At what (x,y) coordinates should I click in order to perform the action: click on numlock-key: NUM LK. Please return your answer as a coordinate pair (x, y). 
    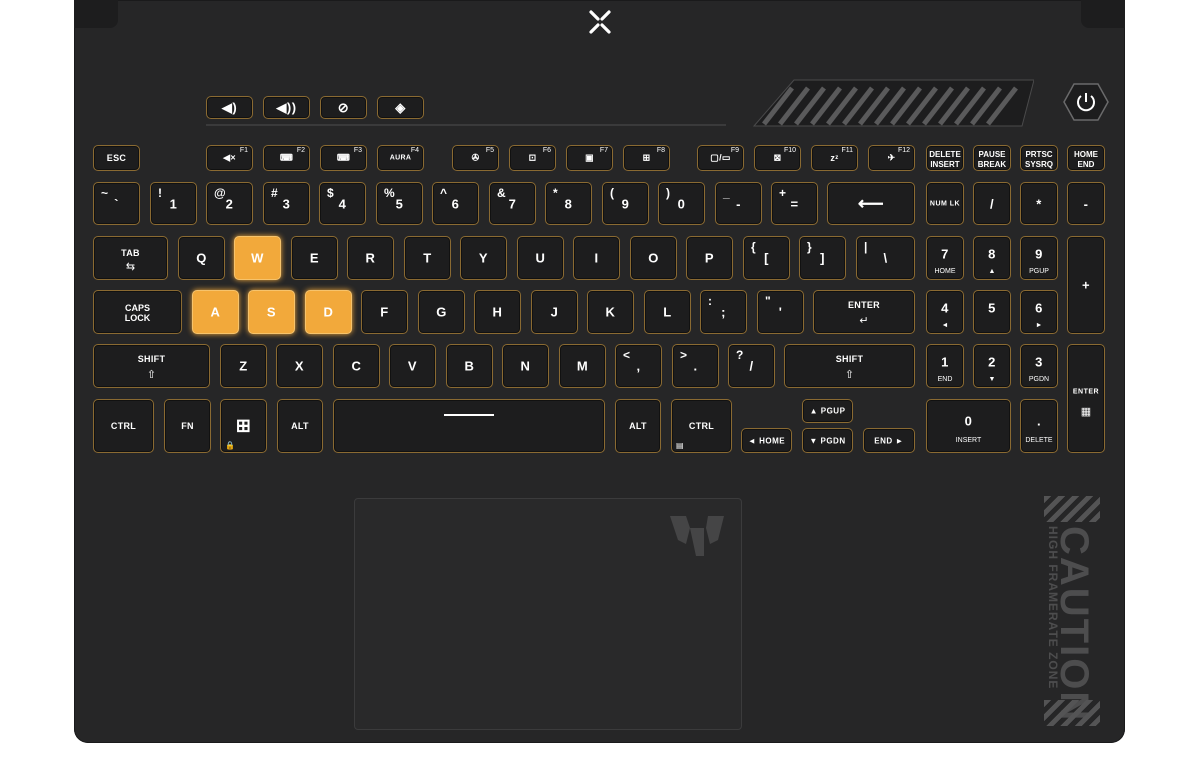
    Looking at the image, I should click on (945, 203).